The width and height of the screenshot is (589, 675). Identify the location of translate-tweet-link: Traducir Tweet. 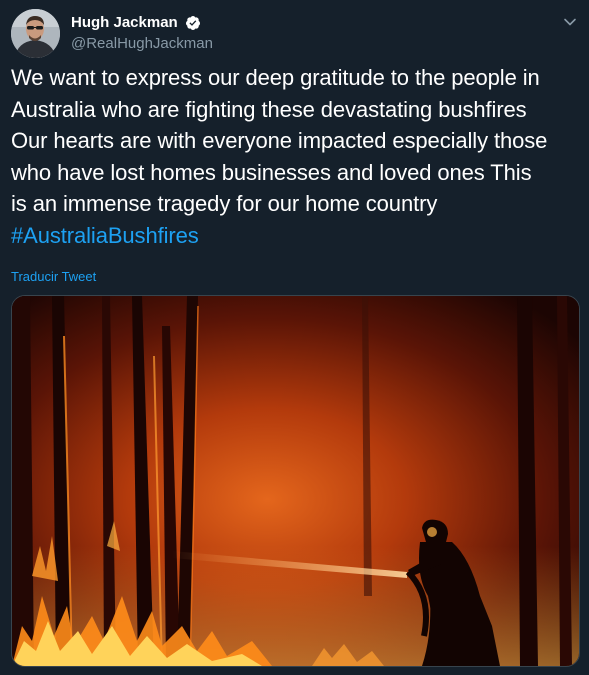
(53, 276).